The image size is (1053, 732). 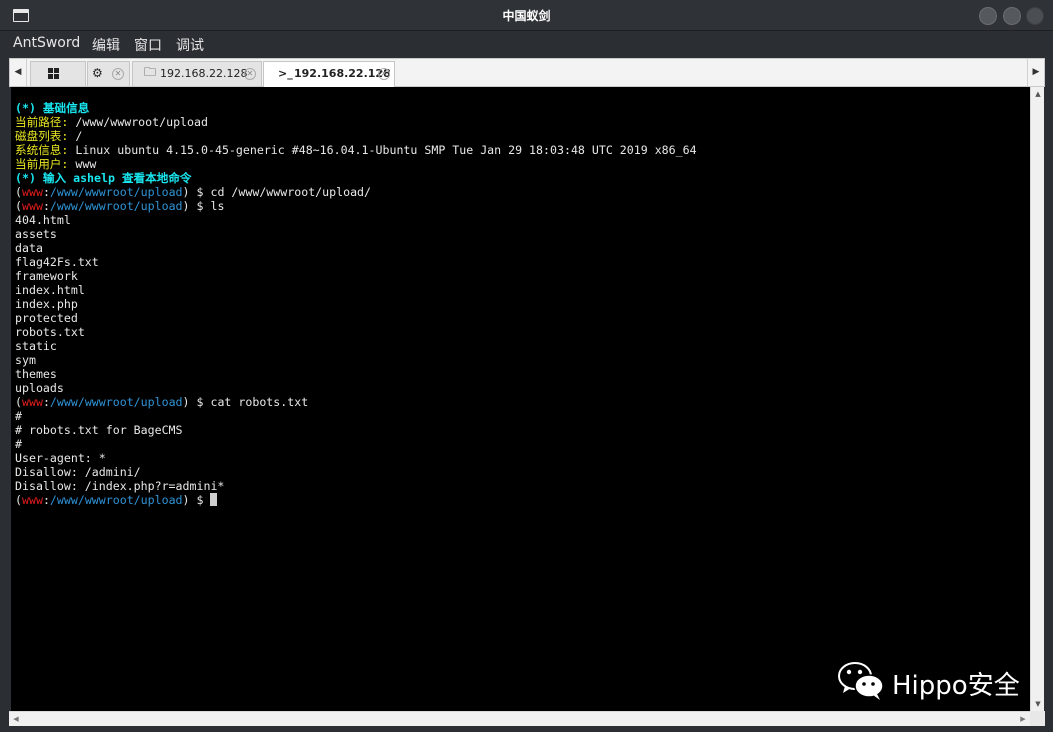 What do you see at coordinates (36, 234) in the screenshot?
I see `terminal-line: assets` at bounding box center [36, 234].